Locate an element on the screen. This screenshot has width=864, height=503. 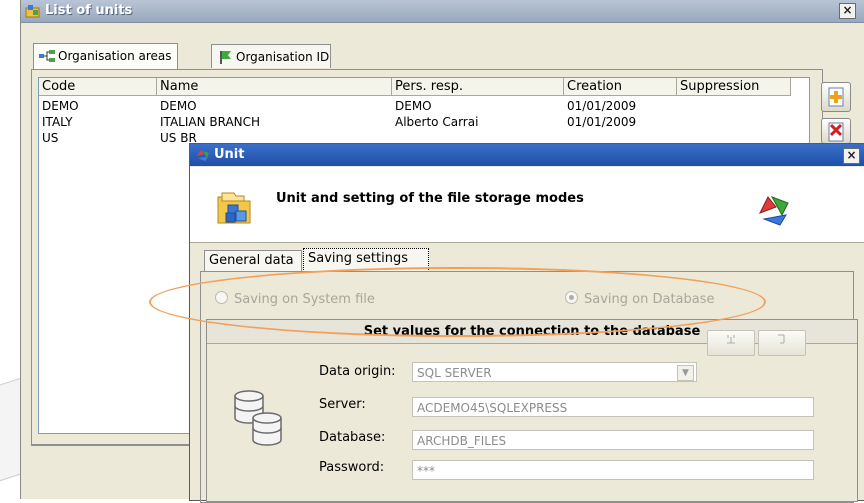
units-window-icon is located at coordinates (32, 11).